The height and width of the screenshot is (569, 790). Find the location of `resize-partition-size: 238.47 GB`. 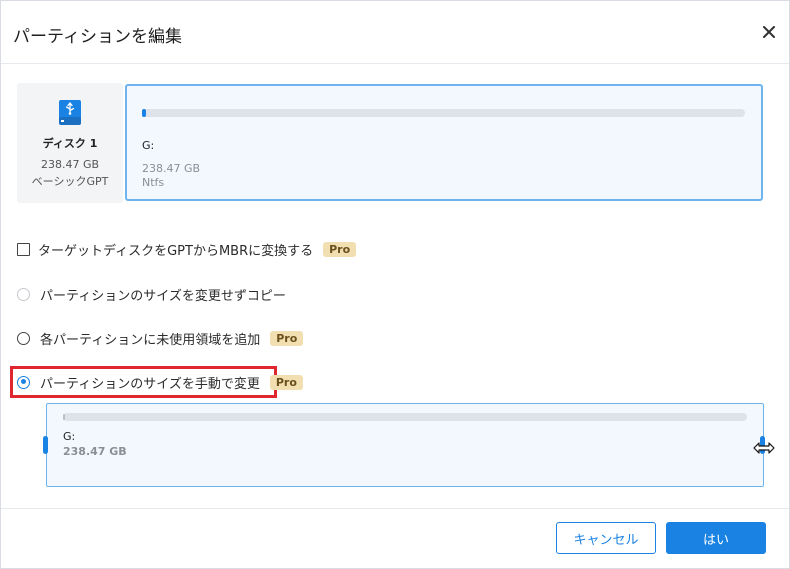

resize-partition-size: 238.47 GB is located at coordinates (95, 451).